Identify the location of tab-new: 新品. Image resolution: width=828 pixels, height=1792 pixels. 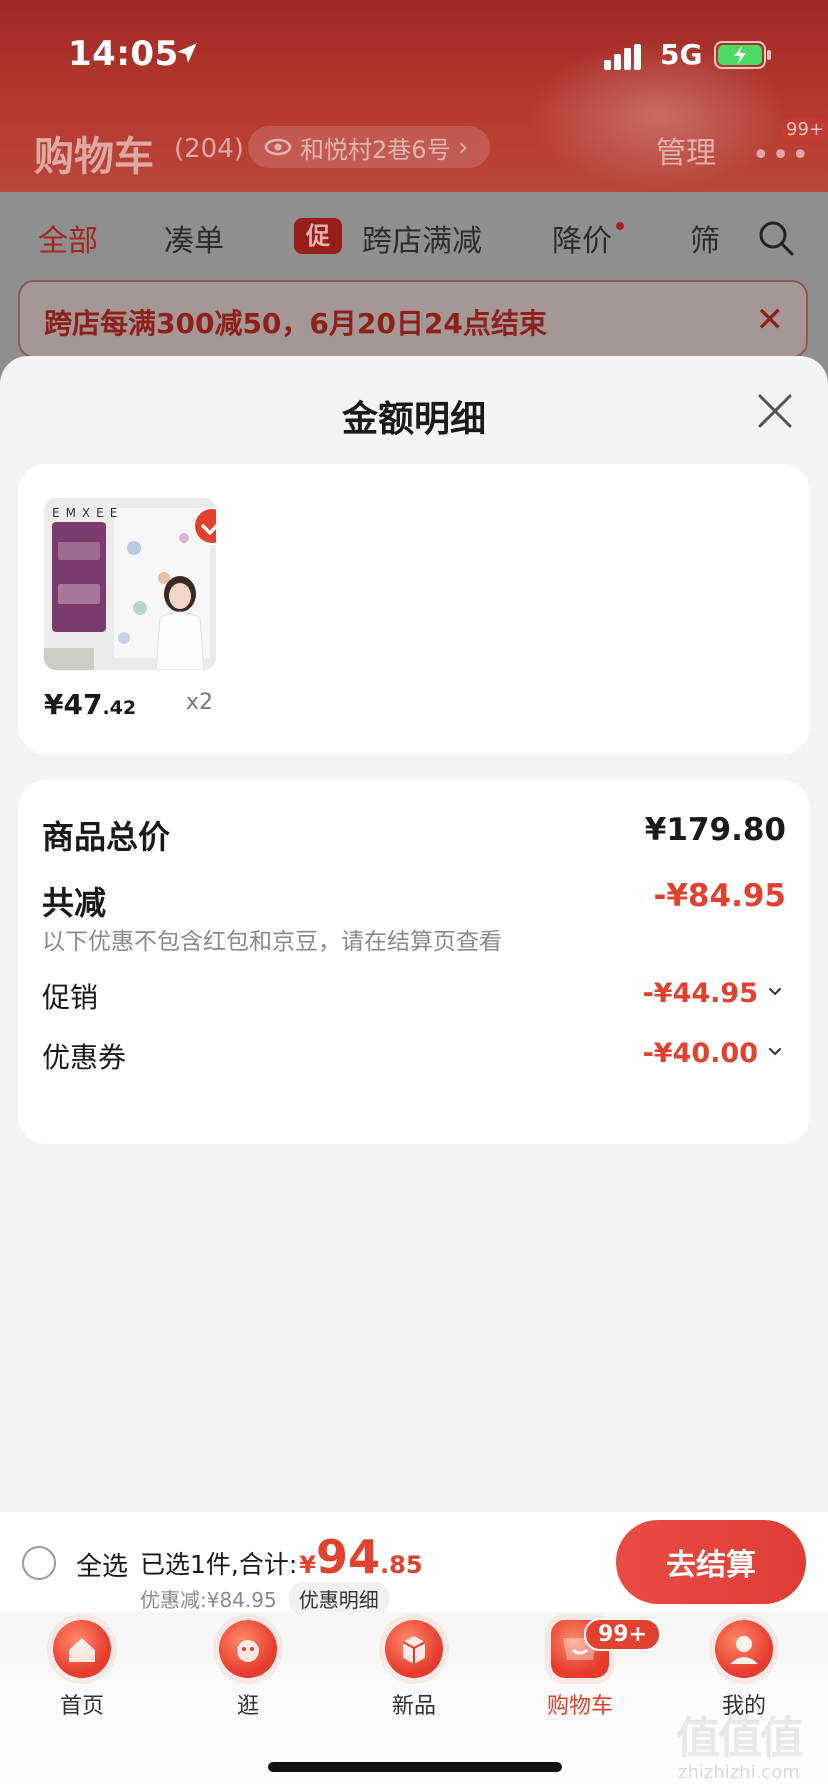
(414, 1670).